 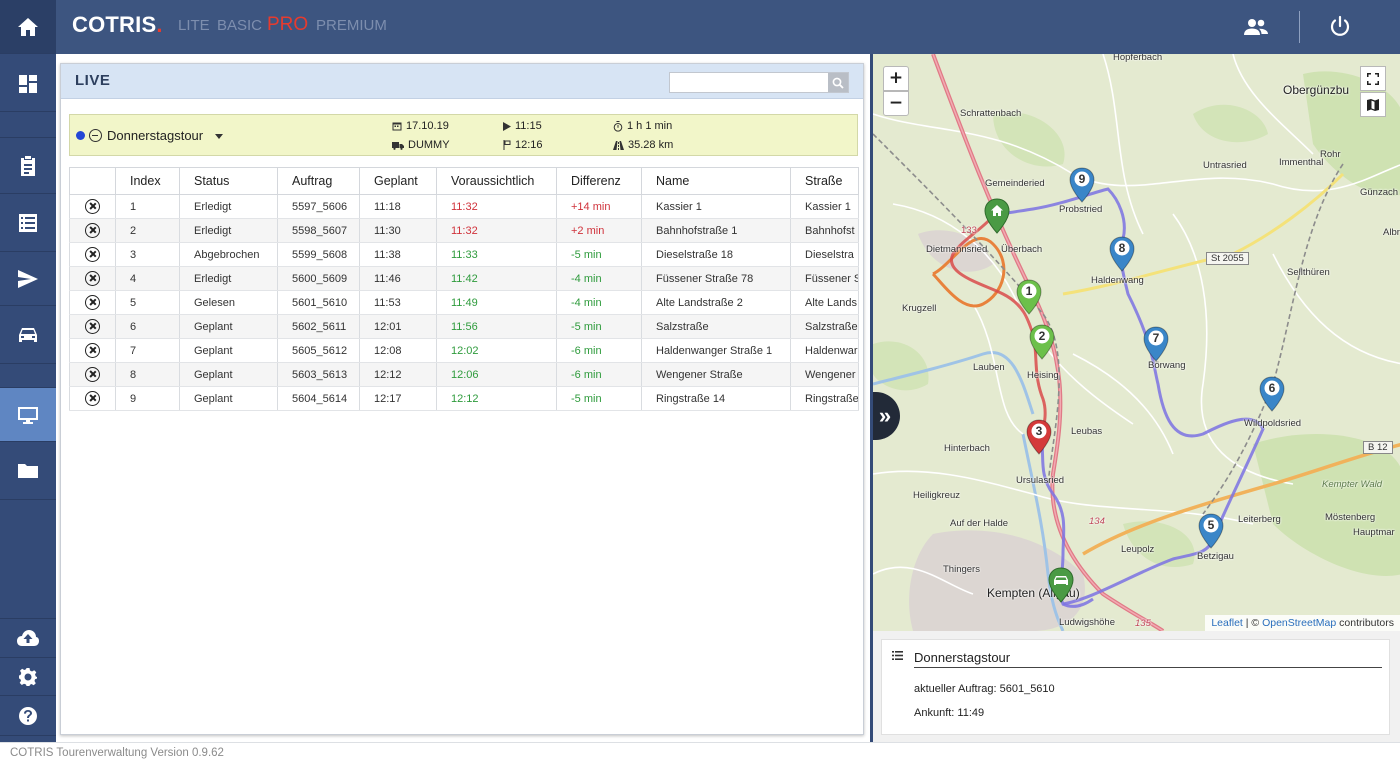 I want to click on list-bullets-icon, so click(x=897, y=655).